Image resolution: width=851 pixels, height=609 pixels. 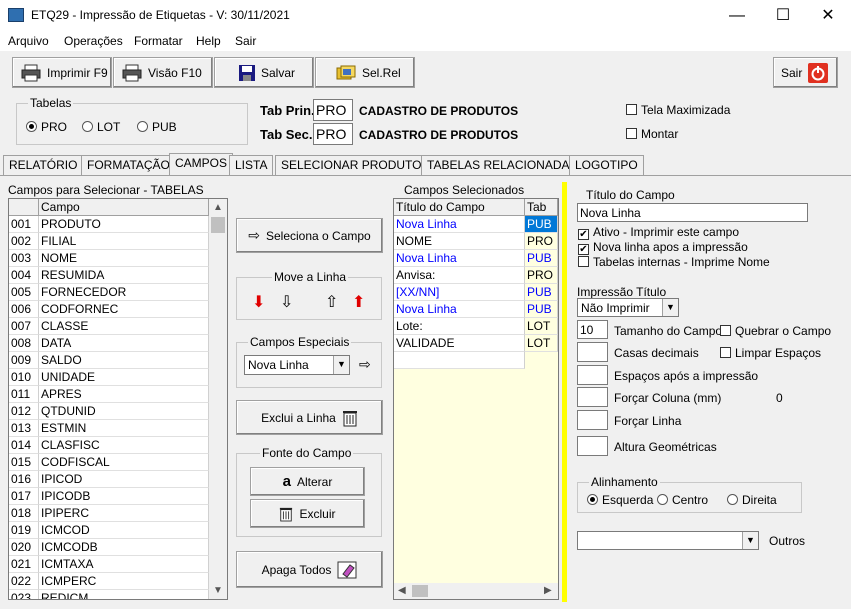 What do you see at coordinates (692, 212) in the screenshot?
I see `titulo-campo-input: Nova Linha` at bounding box center [692, 212].